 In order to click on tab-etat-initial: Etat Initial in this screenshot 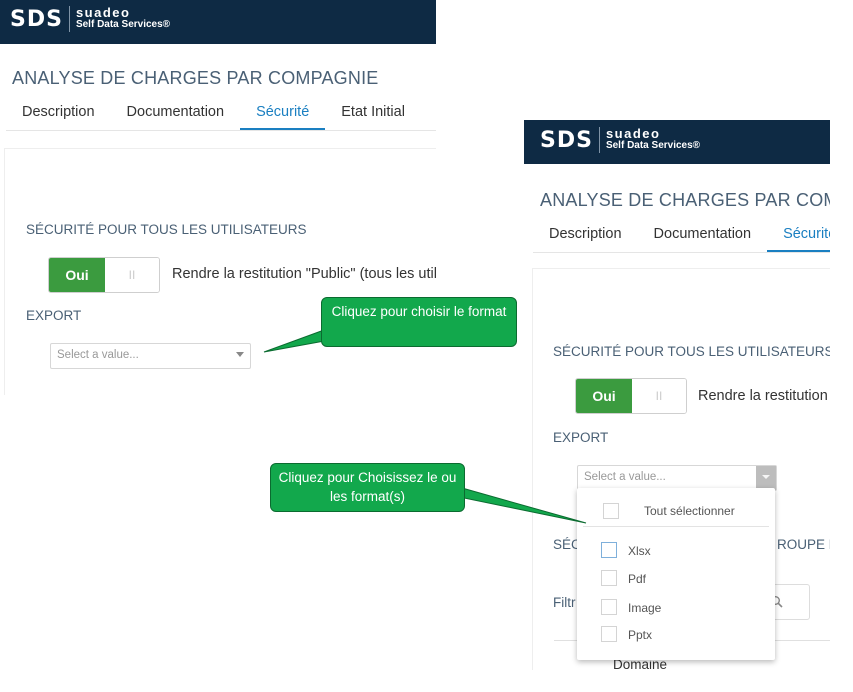, I will do `click(373, 117)`.